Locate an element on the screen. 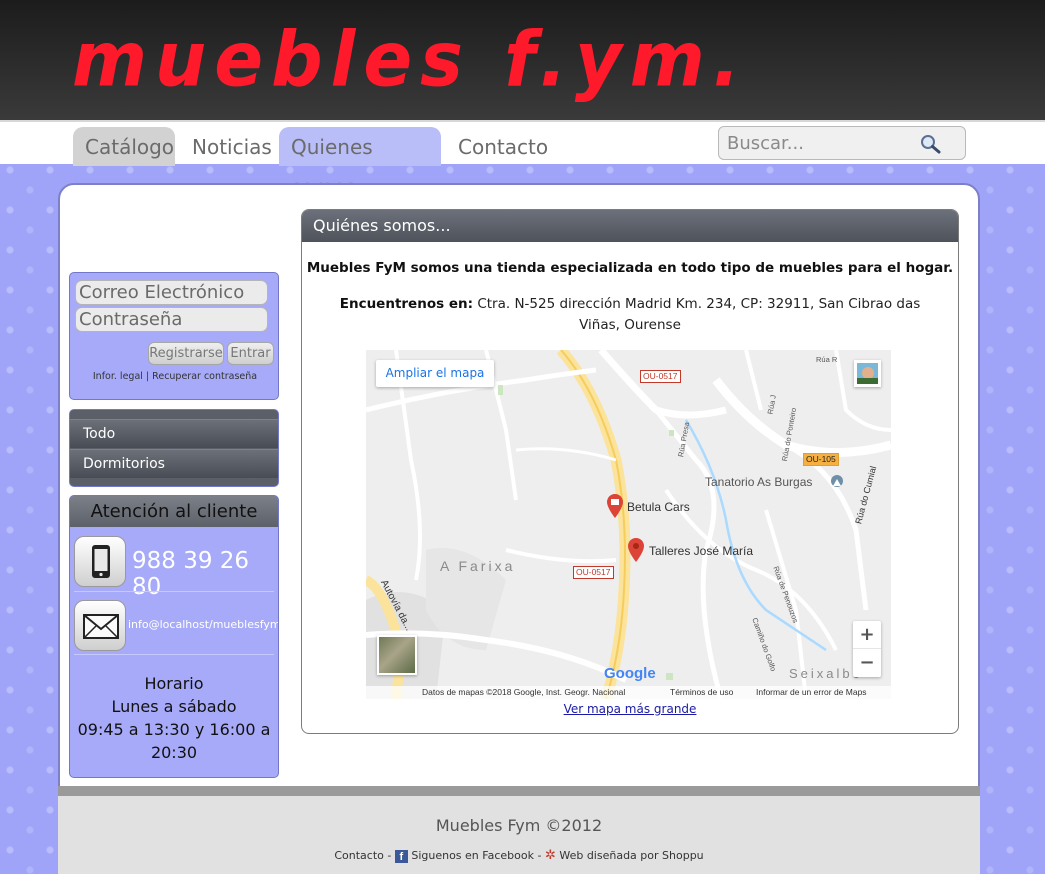 The width and height of the screenshot is (1045, 874). main-nav: Catálogo Noticias Quienes somos Contacto is located at coordinates (522, 159).